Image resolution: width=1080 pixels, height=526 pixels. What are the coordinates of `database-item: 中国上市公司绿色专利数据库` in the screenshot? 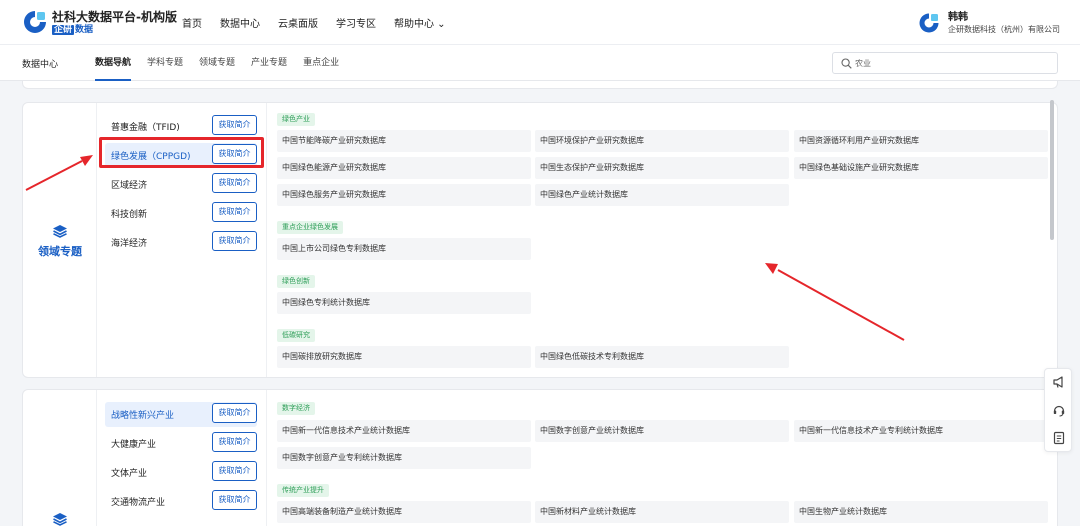 It's located at (404, 249).